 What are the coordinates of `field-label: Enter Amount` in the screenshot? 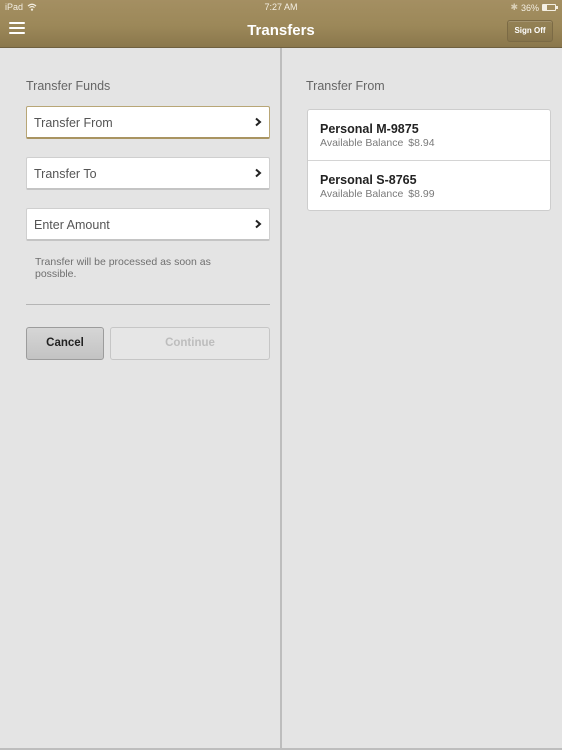 It's located at (72, 225).